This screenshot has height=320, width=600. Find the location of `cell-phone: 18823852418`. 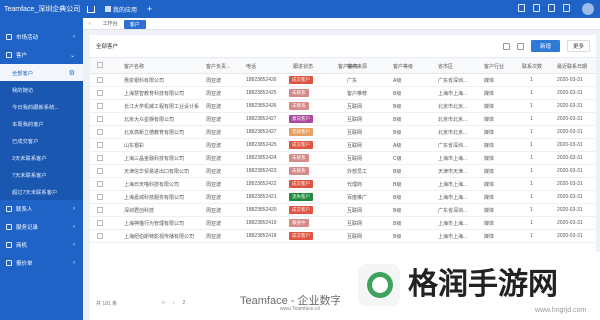

cell-phone: 18823852418 is located at coordinates (261, 236).